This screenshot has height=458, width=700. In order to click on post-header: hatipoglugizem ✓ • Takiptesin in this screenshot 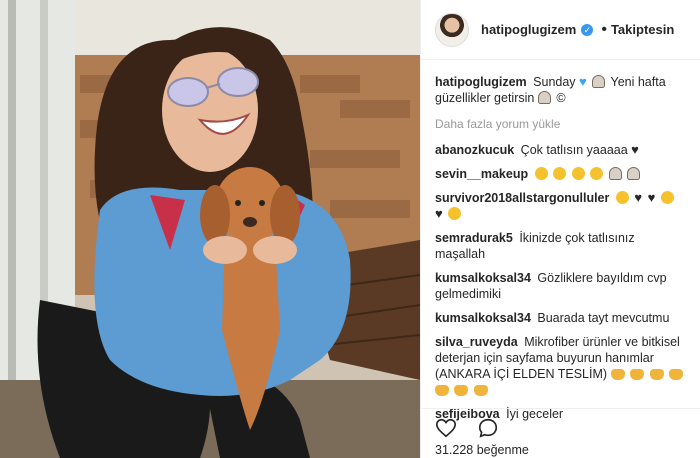, I will do `click(560, 30)`.